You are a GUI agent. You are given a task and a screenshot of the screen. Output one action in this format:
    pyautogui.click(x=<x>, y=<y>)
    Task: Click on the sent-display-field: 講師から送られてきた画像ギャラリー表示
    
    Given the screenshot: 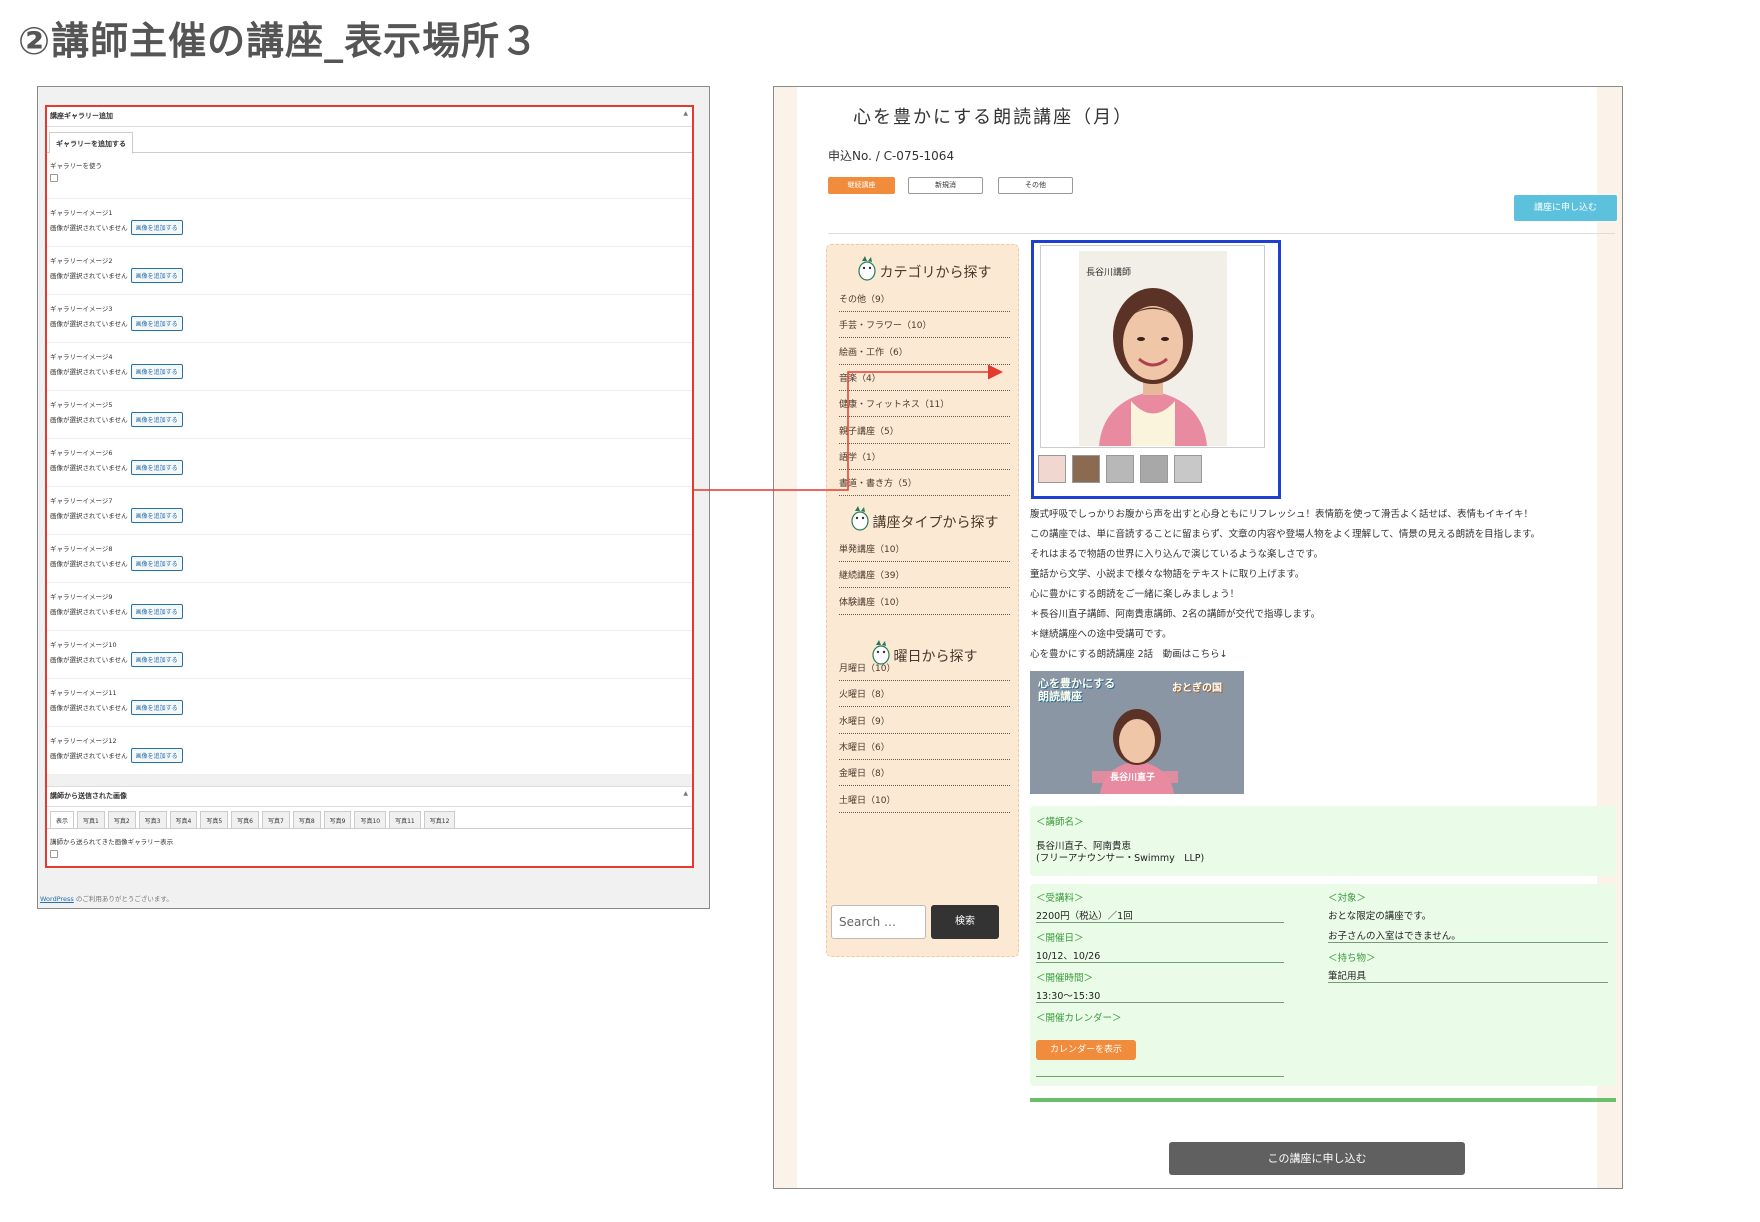 What is the action you would take?
    pyautogui.click(x=369, y=843)
    